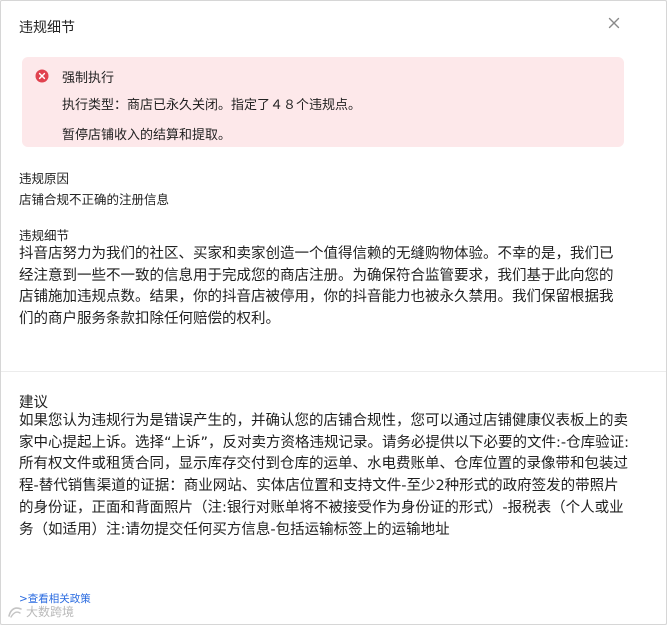 The image size is (667, 625). What do you see at coordinates (212, 105) in the screenshot?
I see `enforcement-type-text: 执行类型：商店已永久关闭。指定了４８个违规点。` at bounding box center [212, 105].